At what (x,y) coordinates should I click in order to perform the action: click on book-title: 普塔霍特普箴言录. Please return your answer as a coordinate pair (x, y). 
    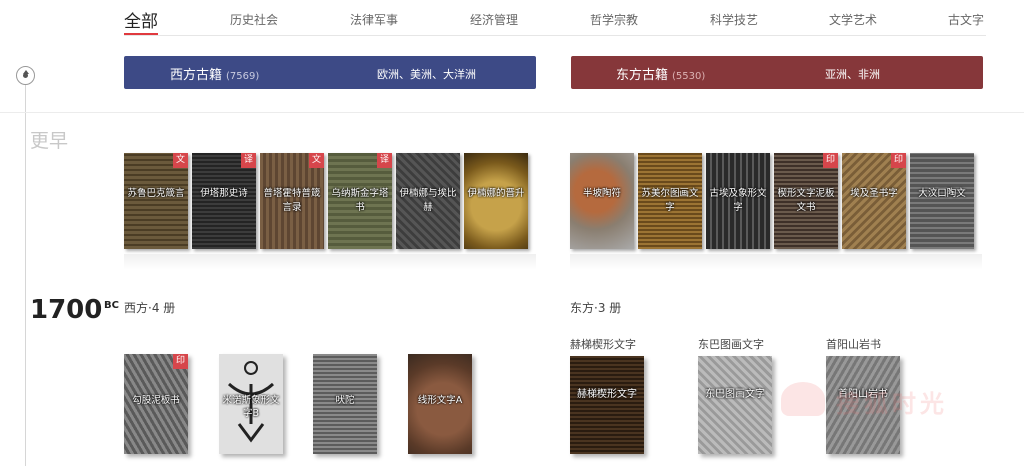
    Looking at the image, I should click on (292, 200).